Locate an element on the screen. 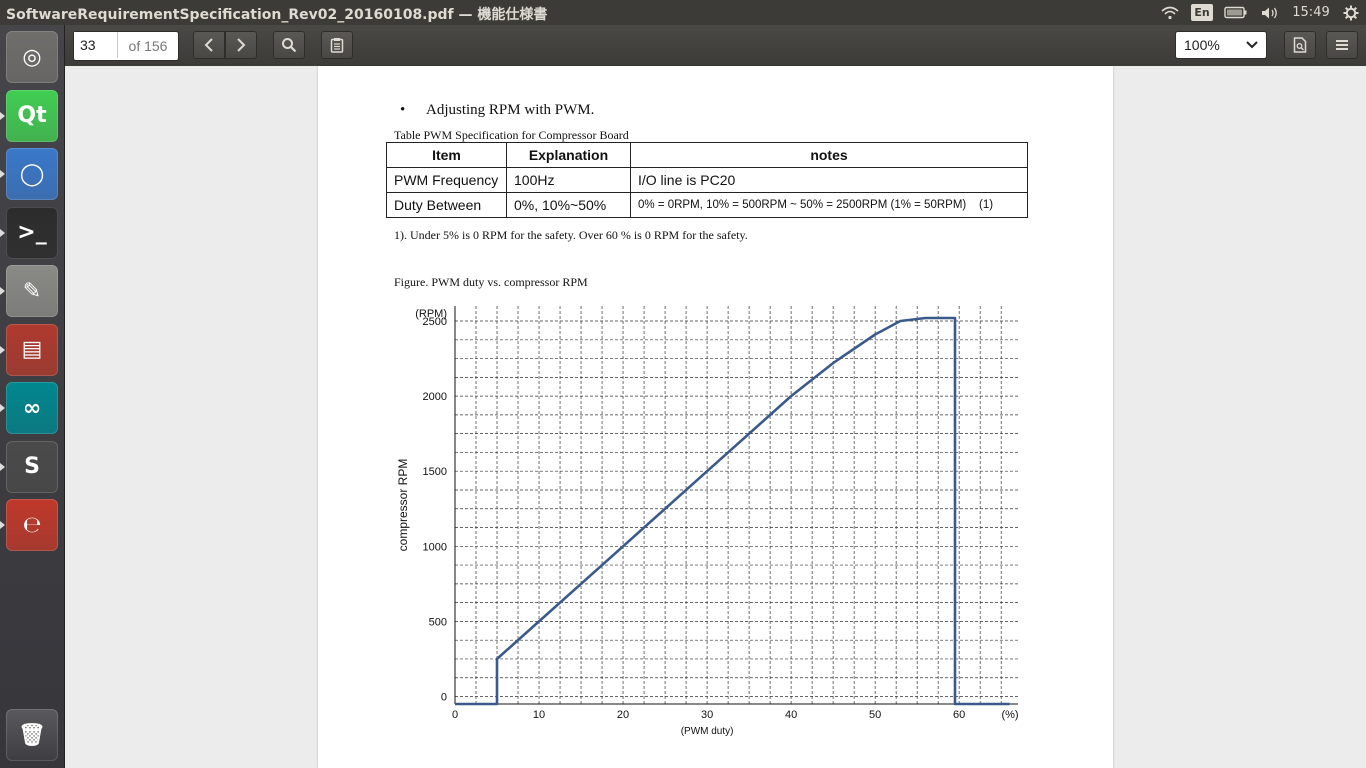  document-viewer-toolbar: of 156 100% is located at coordinates (715, 46).